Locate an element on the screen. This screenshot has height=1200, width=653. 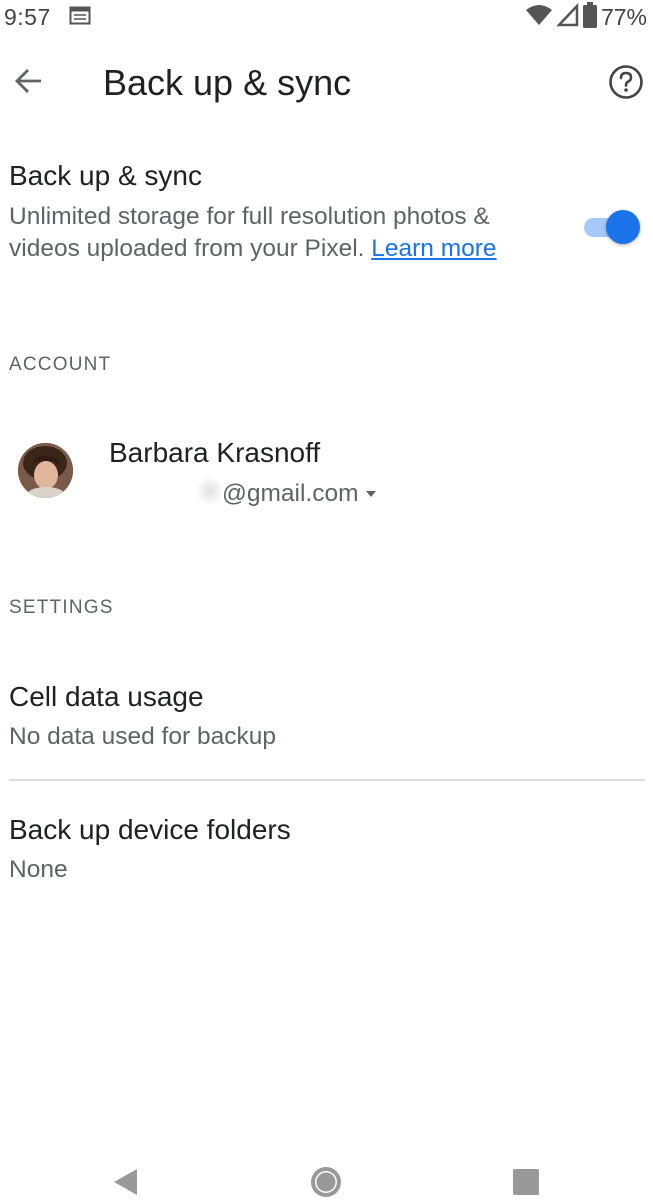
account-section-header: ACCOUNT is located at coordinates (60, 364).